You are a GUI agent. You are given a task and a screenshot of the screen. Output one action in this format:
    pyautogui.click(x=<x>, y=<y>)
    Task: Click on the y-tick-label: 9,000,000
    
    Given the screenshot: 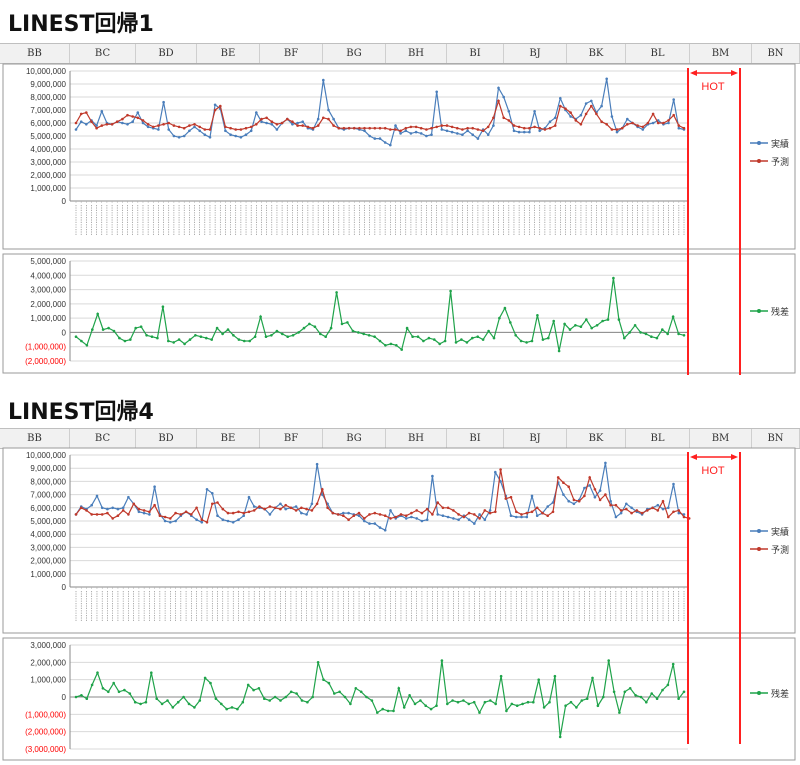 What is the action you would take?
    pyautogui.click(x=48, y=468)
    